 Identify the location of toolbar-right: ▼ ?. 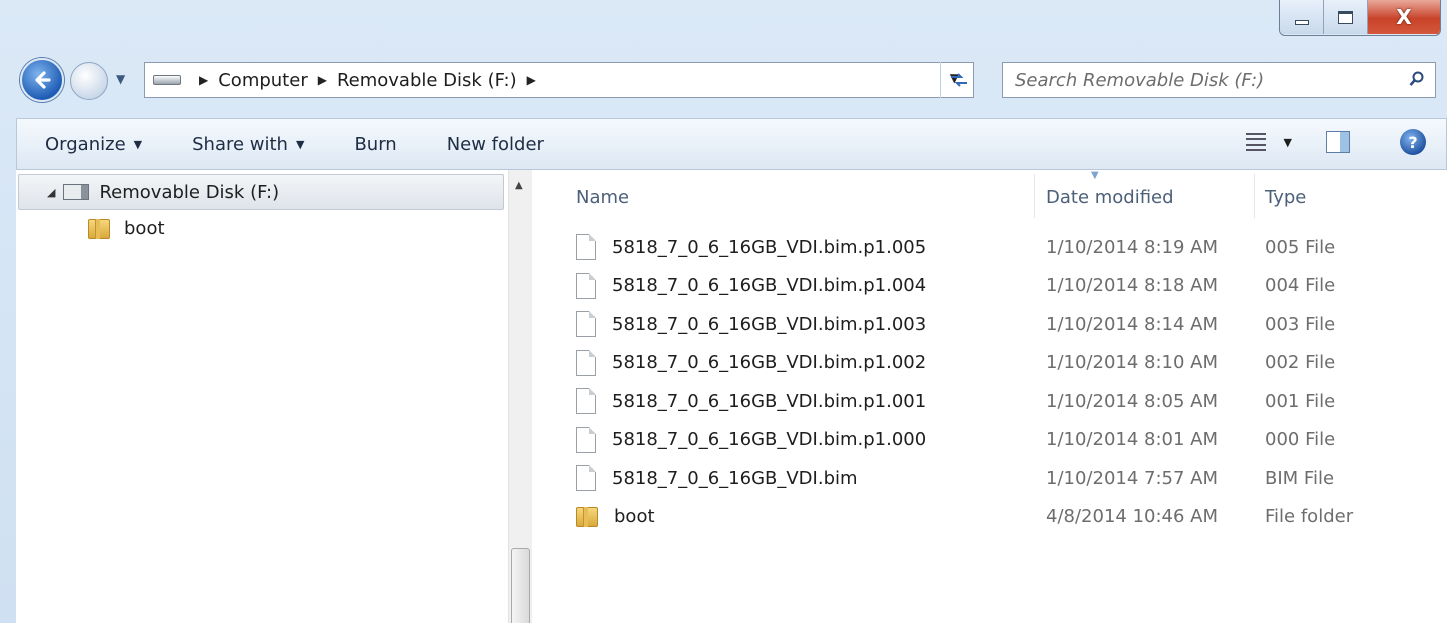
(1335, 142).